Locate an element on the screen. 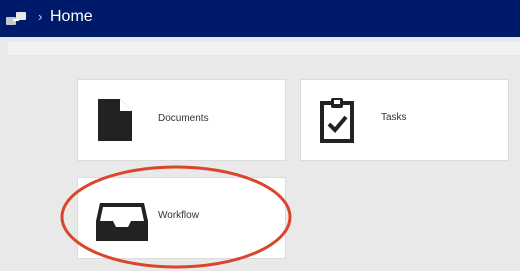 The height and width of the screenshot is (271, 520). tile-tasks: Tasks is located at coordinates (404, 120).